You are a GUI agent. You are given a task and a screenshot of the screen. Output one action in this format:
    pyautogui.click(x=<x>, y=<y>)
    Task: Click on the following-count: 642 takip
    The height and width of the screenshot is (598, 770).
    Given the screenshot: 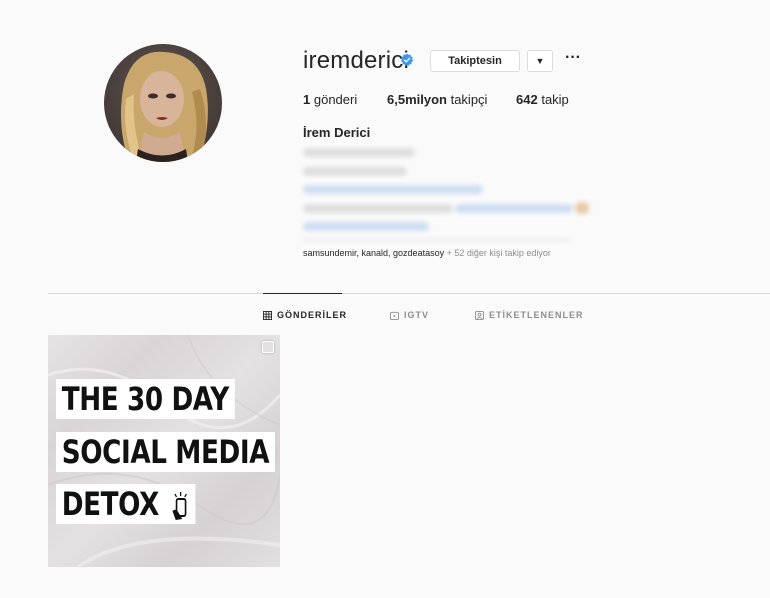 What is the action you would take?
    pyautogui.click(x=542, y=99)
    